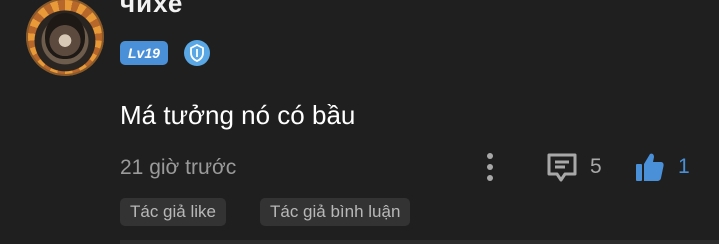 This screenshot has width=719, height=244. What do you see at coordinates (596, 166) in the screenshot?
I see `reply-count: 5` at bounding box center [596, 166].